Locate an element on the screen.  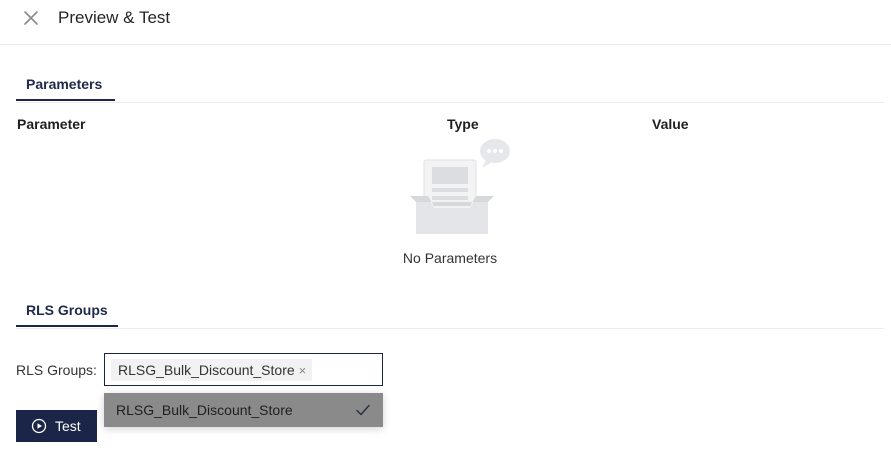
test-button-label: Test is located at coordinates (68, 426).